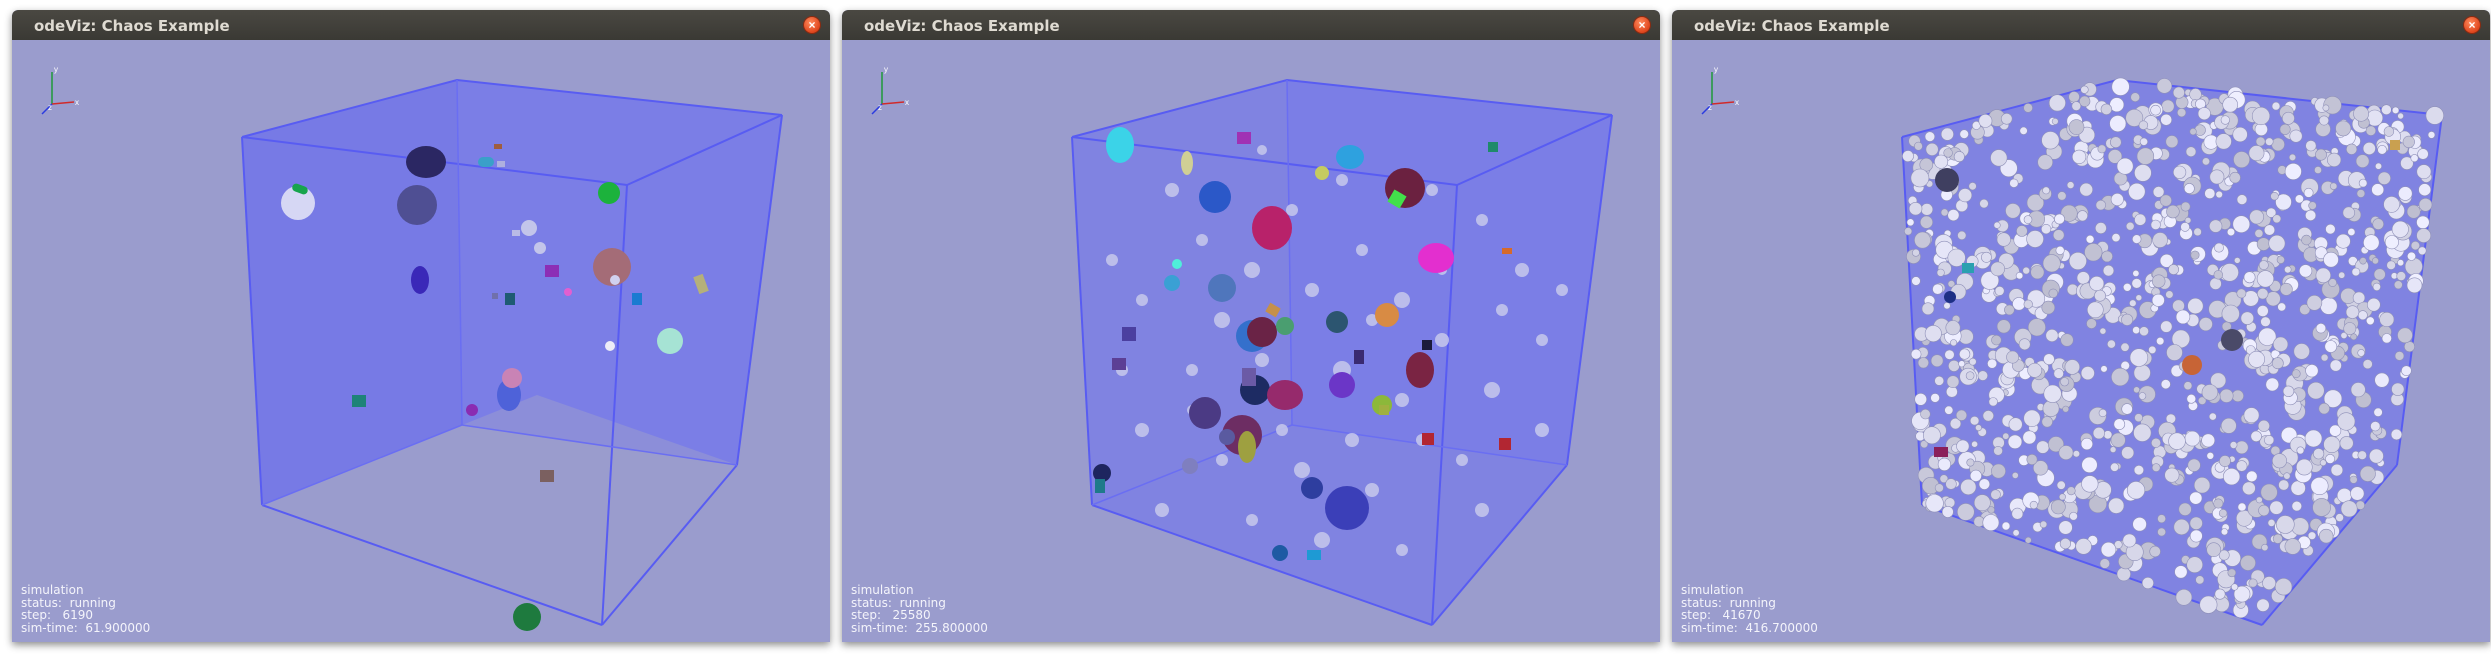 This screenshot has height=656, width=2491. I want to click on axis-label-y: y, so click(56, 69).